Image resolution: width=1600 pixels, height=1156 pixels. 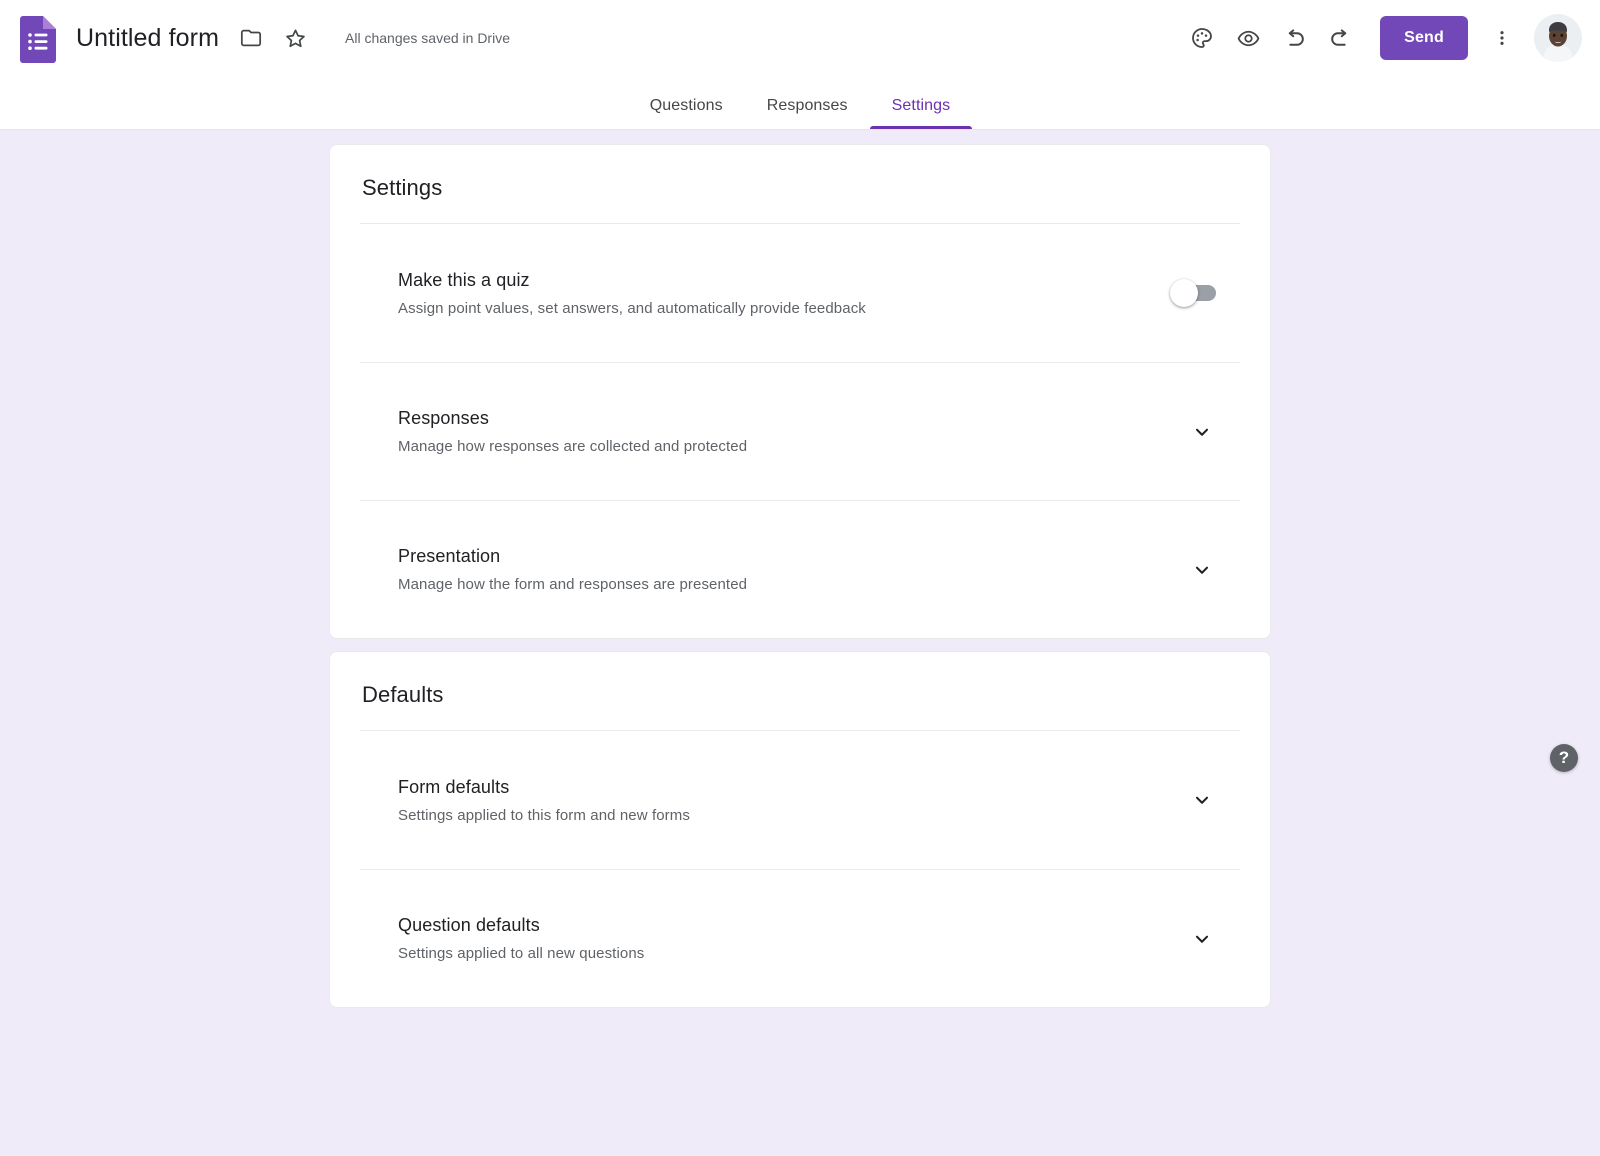 I want to click on star-outline-icon, so click(x=295, y=37).